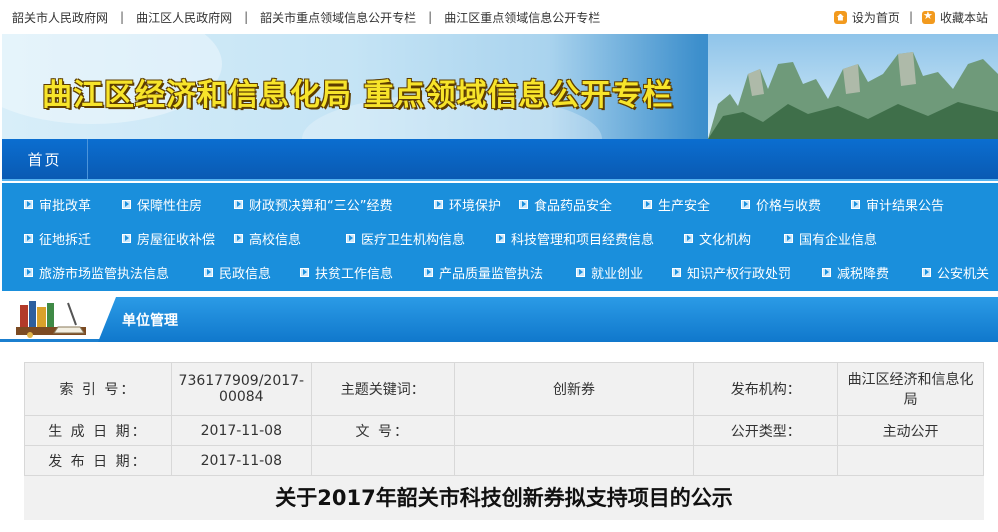 This screenshot has height=532, width=998. Describe the element at coordinates (60, 17) in the screenshot. I see `link-shaoguan-gov: 韶关市人民政府网` at that location.